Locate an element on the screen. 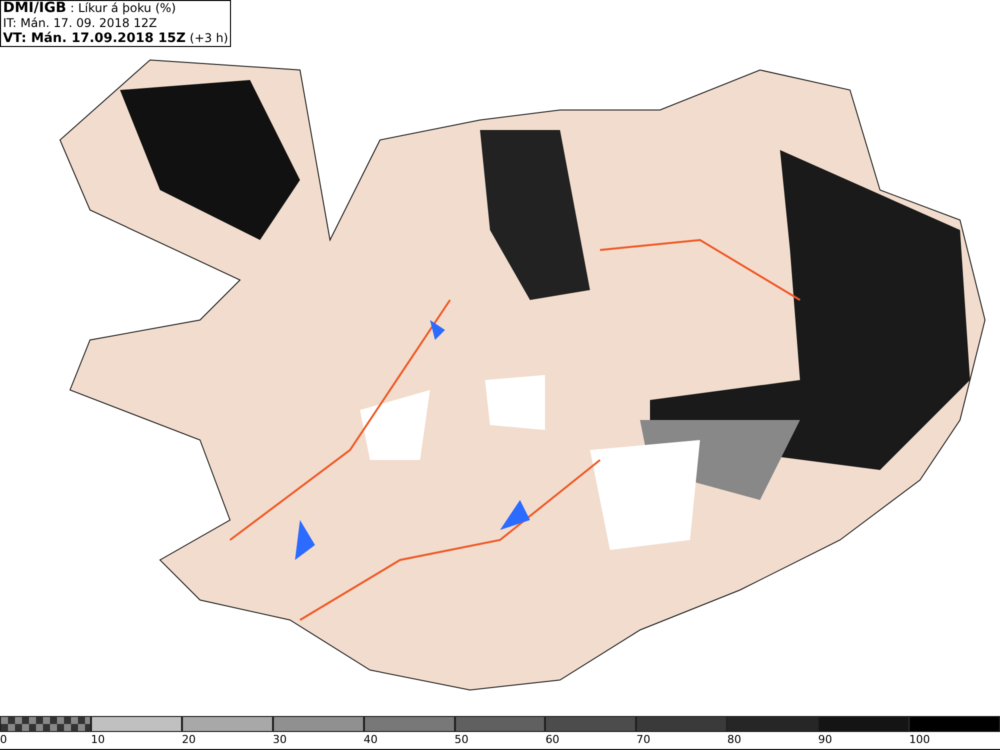 The width and height of the screenshot is (1000, 750). legend-label: 30 is located at coordinates (279, 740).